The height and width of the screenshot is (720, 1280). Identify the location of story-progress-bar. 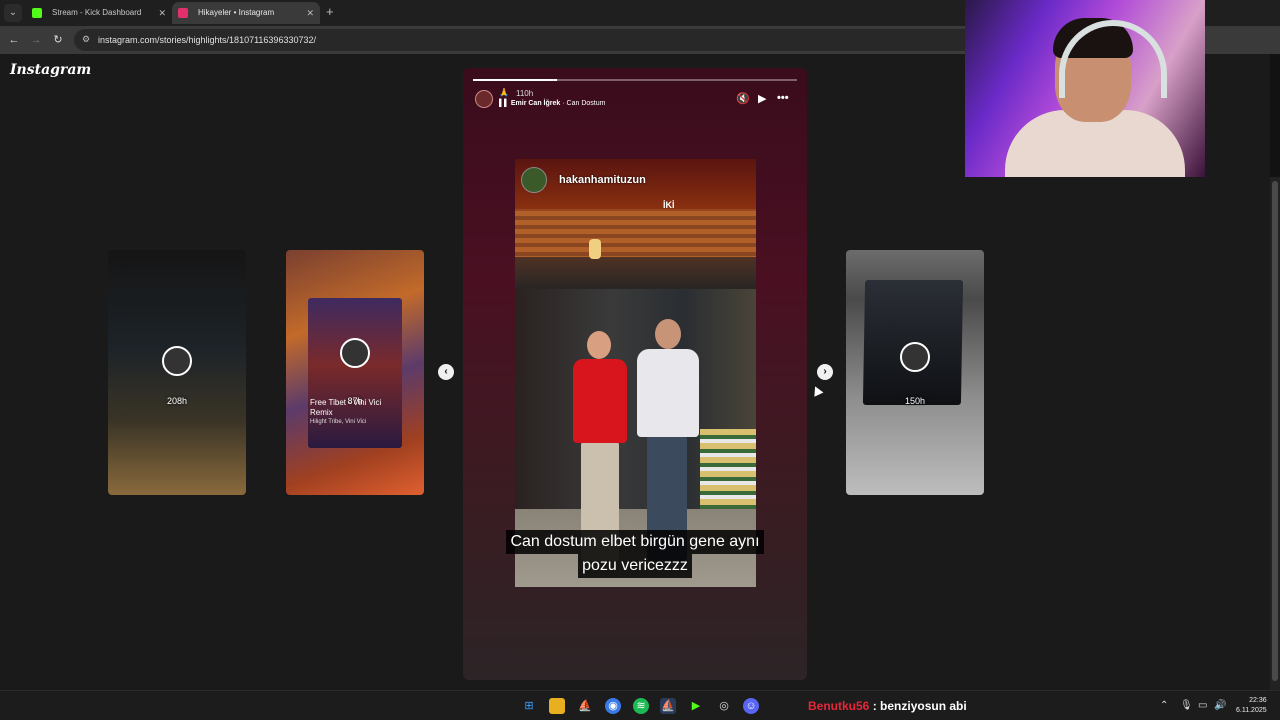
(635, 80).